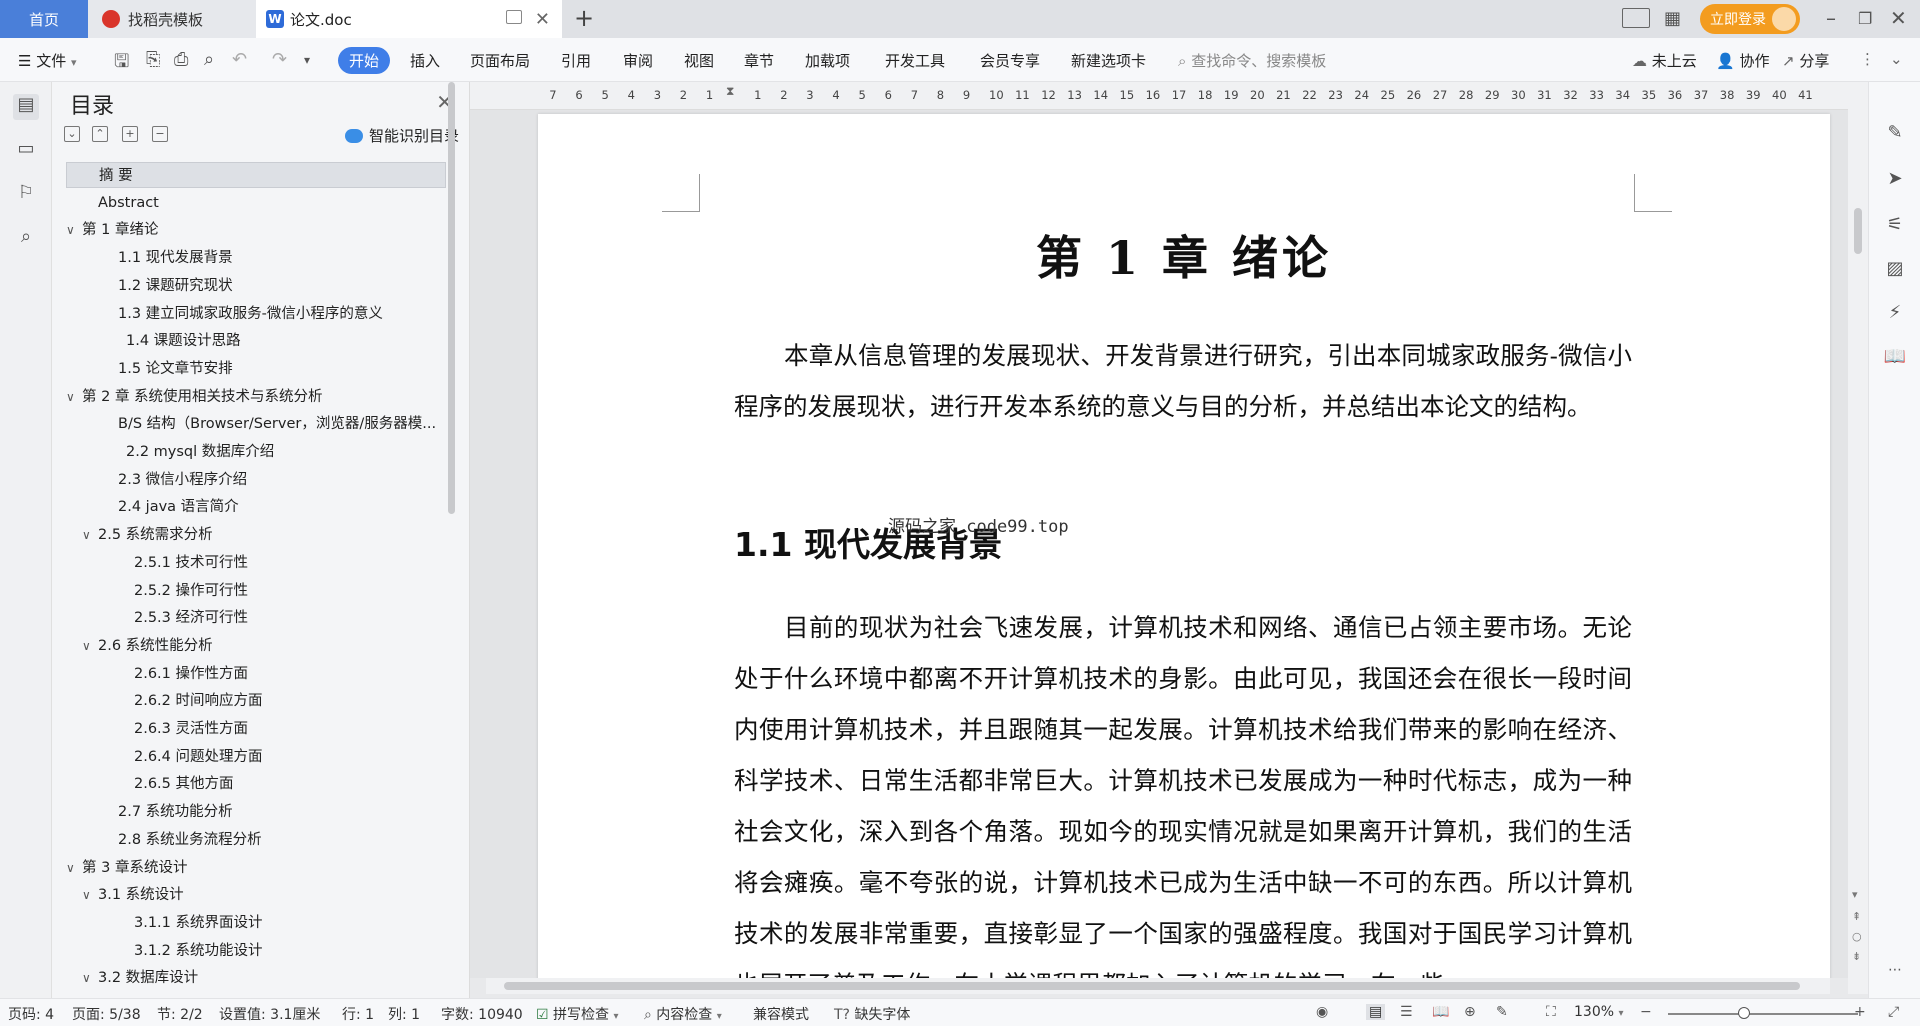 The height and width of the screenshot is (1026, 1920). I want to click on reading-view-icon: 📖, so click(1440, 1012).